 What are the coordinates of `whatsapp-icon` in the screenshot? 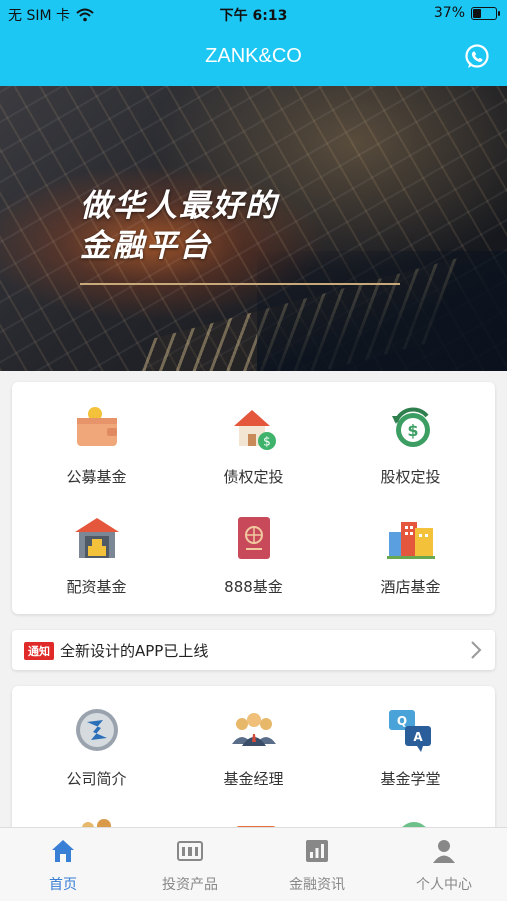 It's located at (477, 57).